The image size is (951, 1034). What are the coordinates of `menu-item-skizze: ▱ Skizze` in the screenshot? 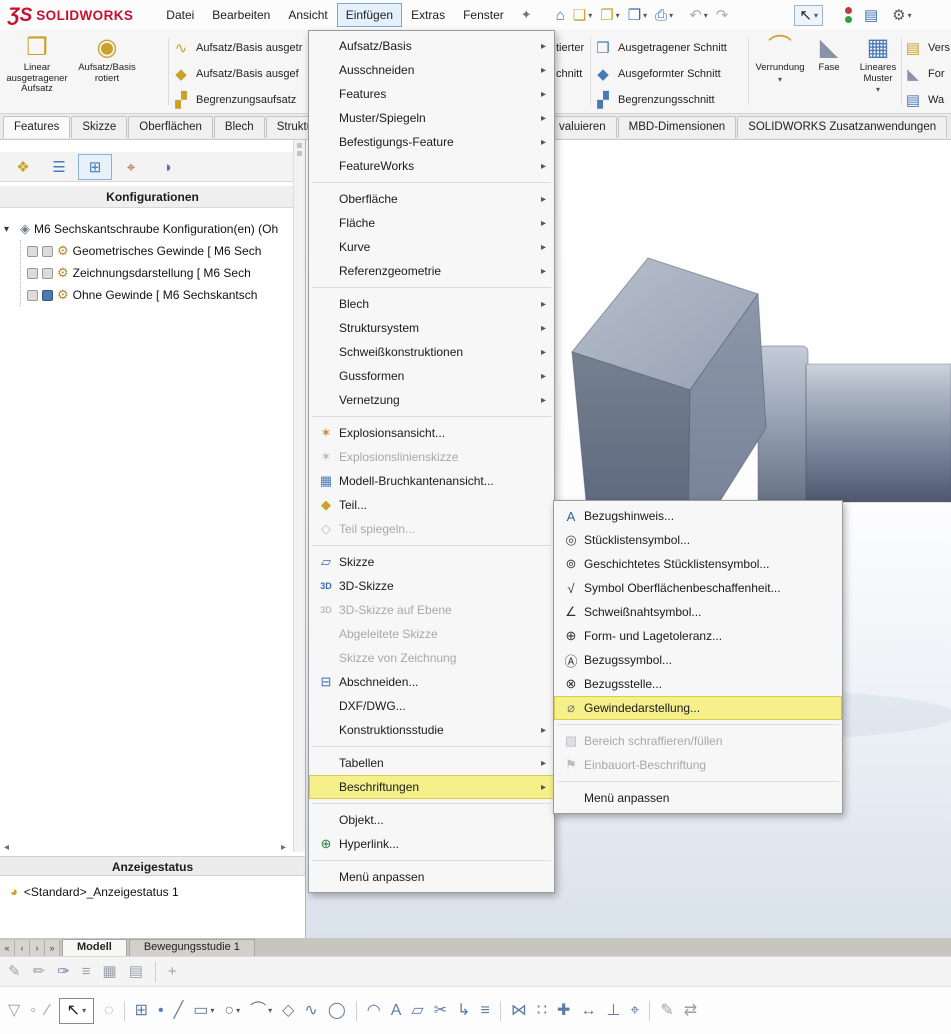 It's located at (431, 562).